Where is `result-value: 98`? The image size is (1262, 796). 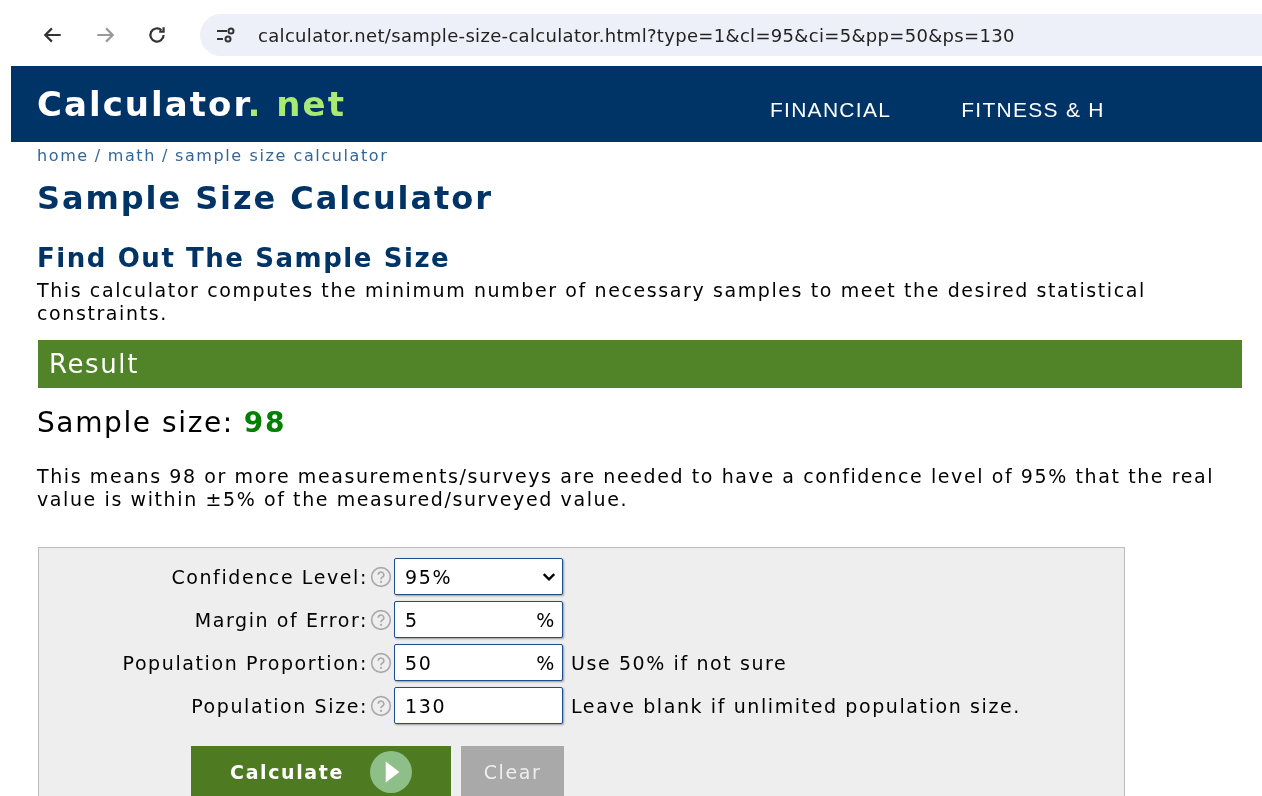
result-value: 98 is located at coordinates (264, 422).